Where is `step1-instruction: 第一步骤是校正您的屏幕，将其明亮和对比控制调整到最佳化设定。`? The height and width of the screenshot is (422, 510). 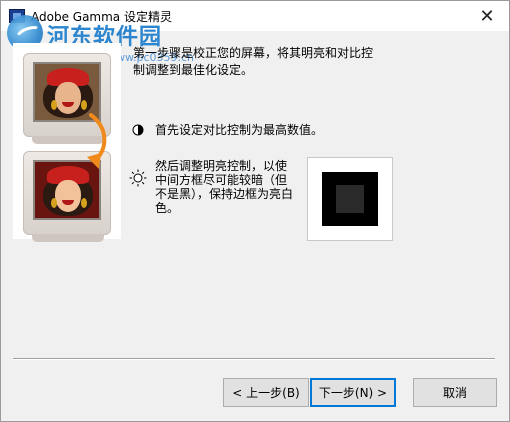 step1-instruction: 第一步骤是校正您的屏幕，将其明亮和对比控制调整到最佳化设定。 is located at coordinates (253, 61).